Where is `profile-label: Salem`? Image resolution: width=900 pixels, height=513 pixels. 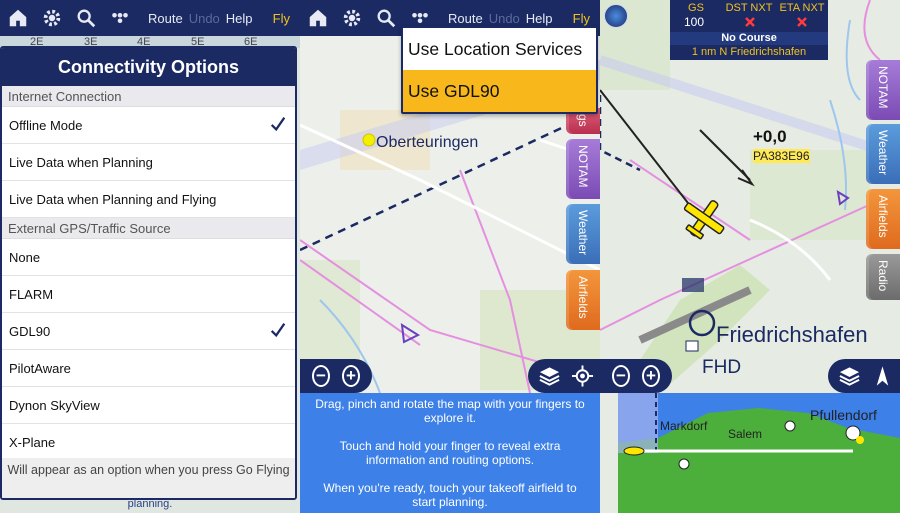
profile-label: Salem is located at coordinates (745, 434).